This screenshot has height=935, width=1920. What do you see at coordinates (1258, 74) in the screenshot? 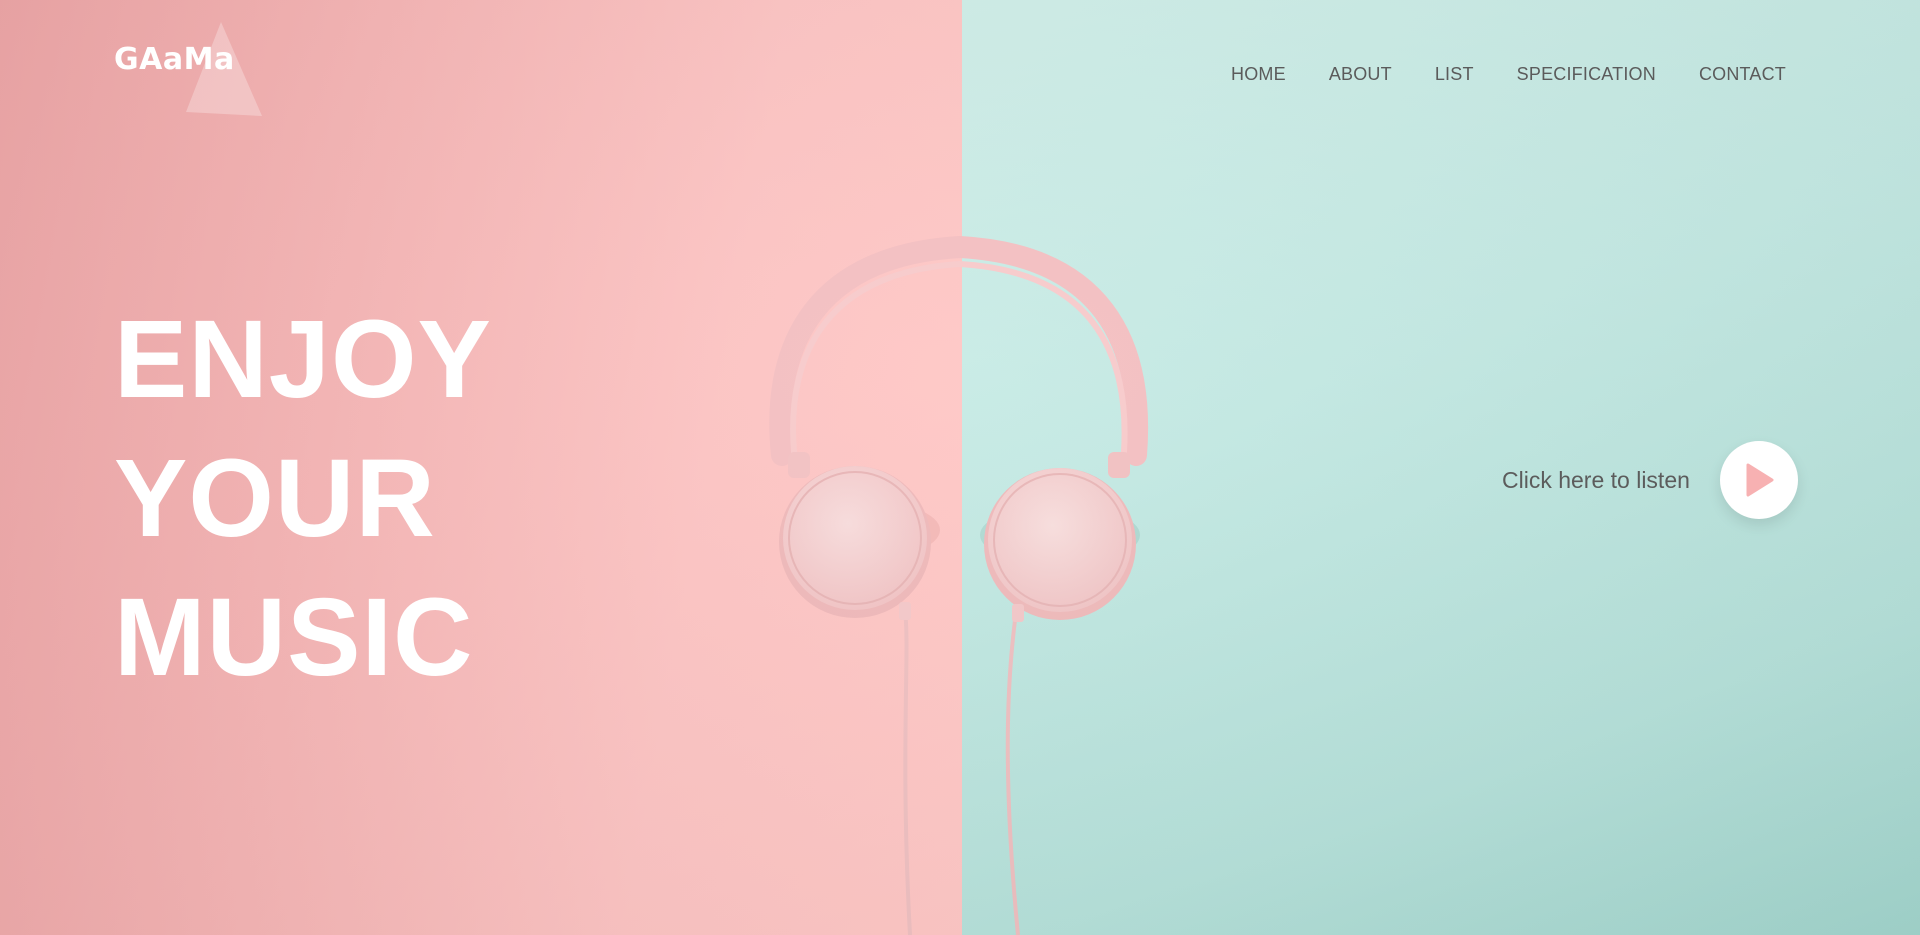
I see `nav-item-home: HOME` at bounding box center [1258, 74].